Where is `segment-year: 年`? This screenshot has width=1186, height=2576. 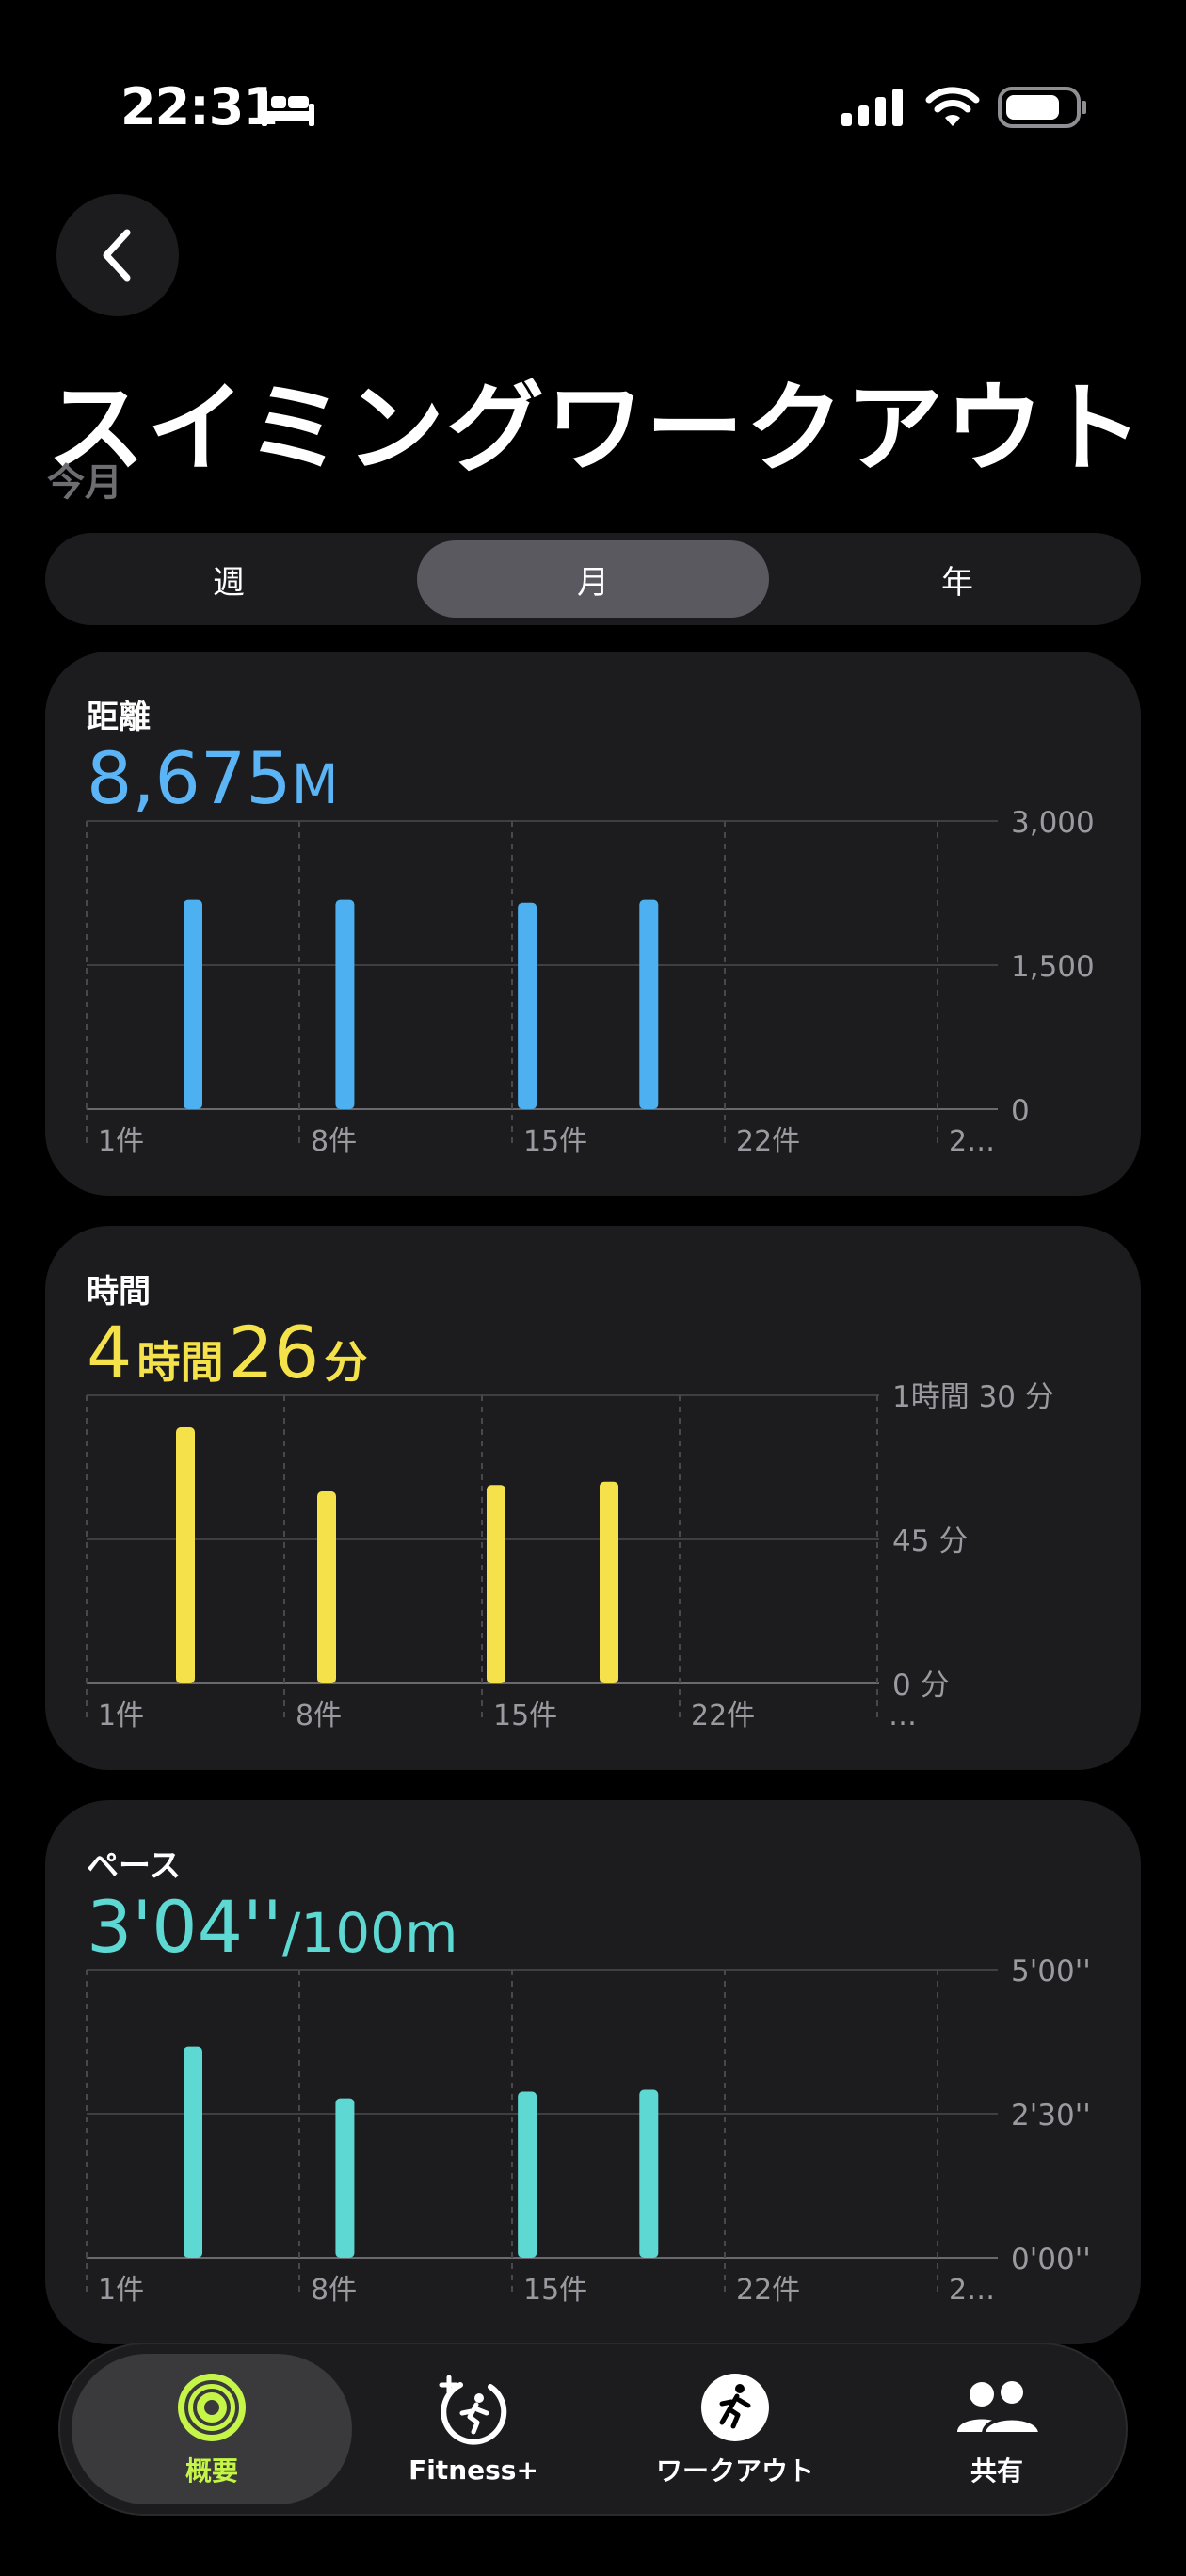 segment-year: 年 is located at coordinates (957, 579).